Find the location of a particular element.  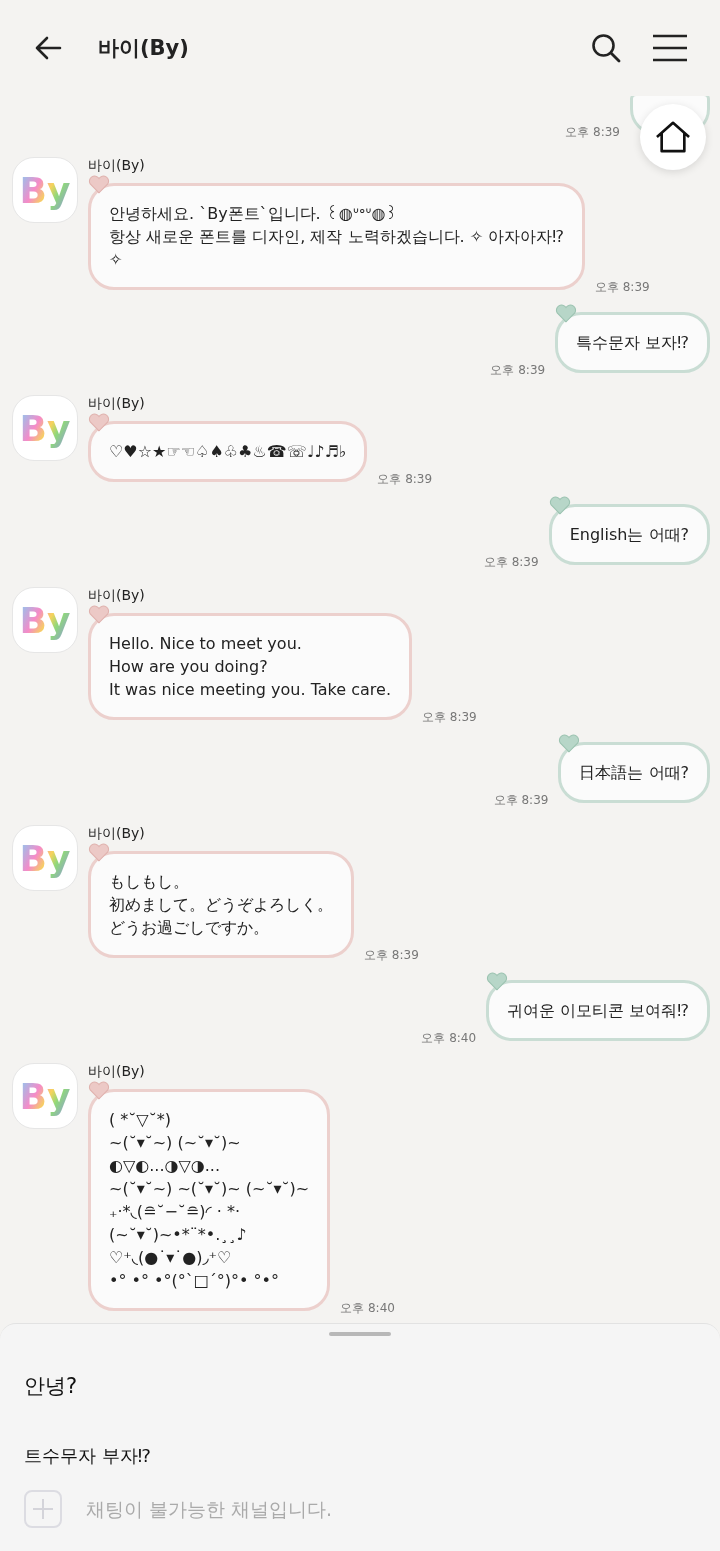

message-text: Hello. Nice to meet you. is located at coordinates (206, 644).